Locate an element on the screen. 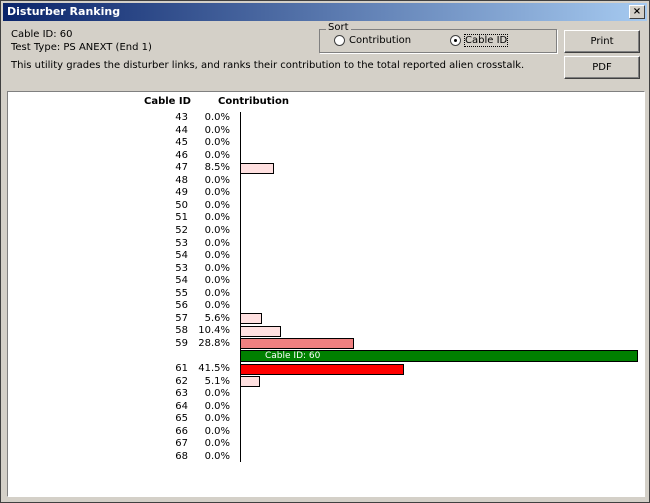 This screenshot has width=650, height=503. window-title: Disturber Ranking is located at coordinates (64, 11).